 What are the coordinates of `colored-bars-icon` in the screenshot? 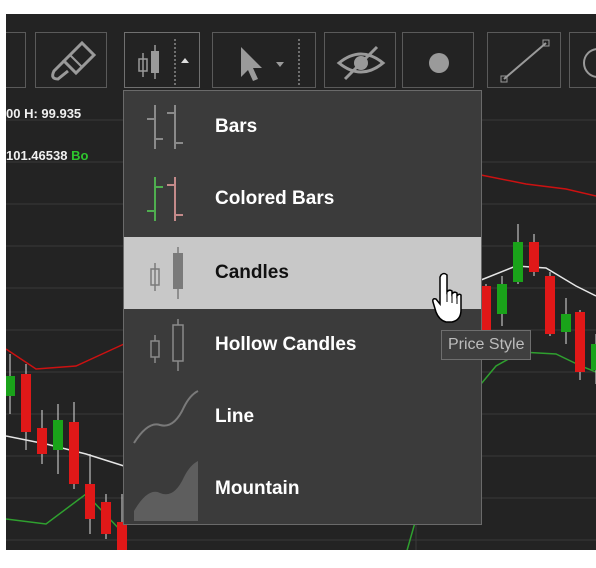 It's located at (165, 199).